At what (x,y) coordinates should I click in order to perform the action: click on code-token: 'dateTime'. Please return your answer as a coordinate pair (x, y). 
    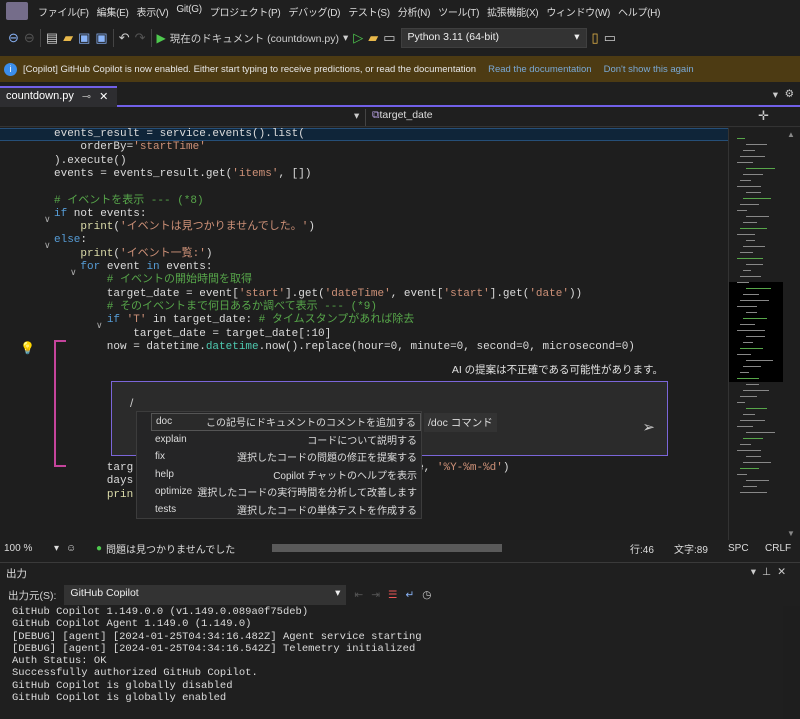
    Looking at the image, I should click on (357, 293).